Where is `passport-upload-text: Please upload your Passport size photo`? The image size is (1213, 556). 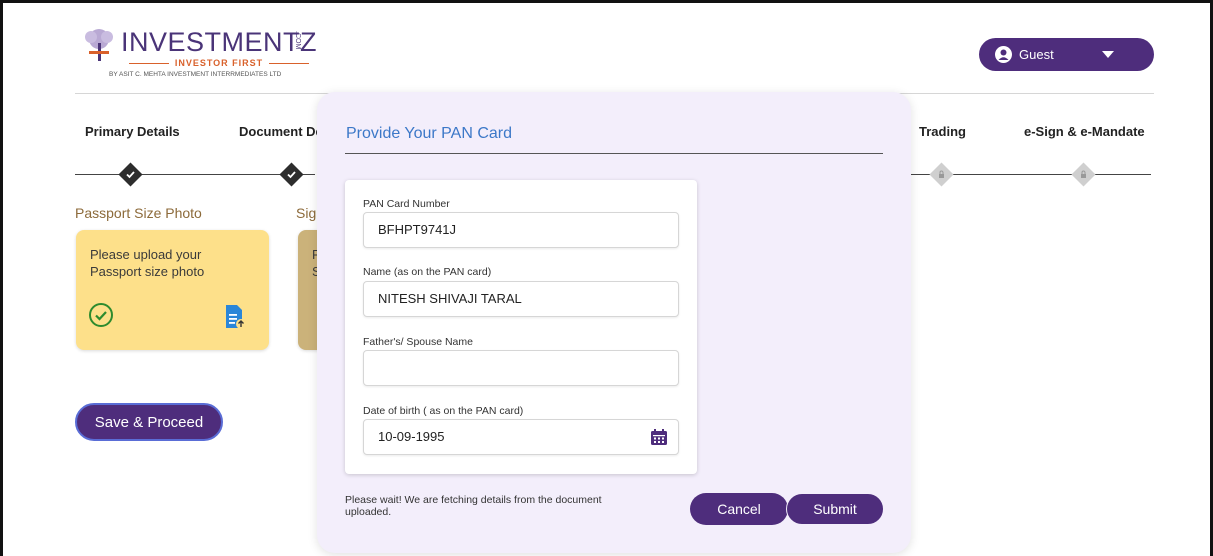
passport-upload-text: Please upload your Passport size photo is located at coordinates (147, 263).